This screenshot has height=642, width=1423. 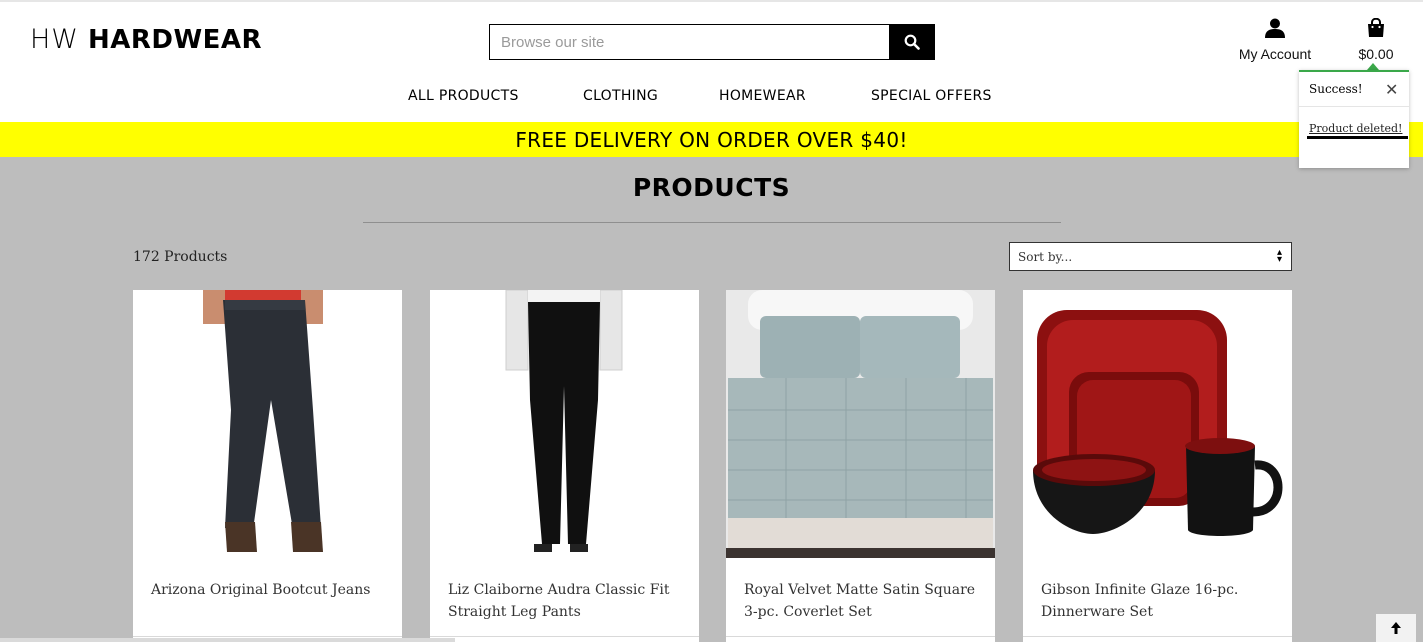 I want to click on nav-homewear: HOMEWEAR, so click(x=762, y=96).